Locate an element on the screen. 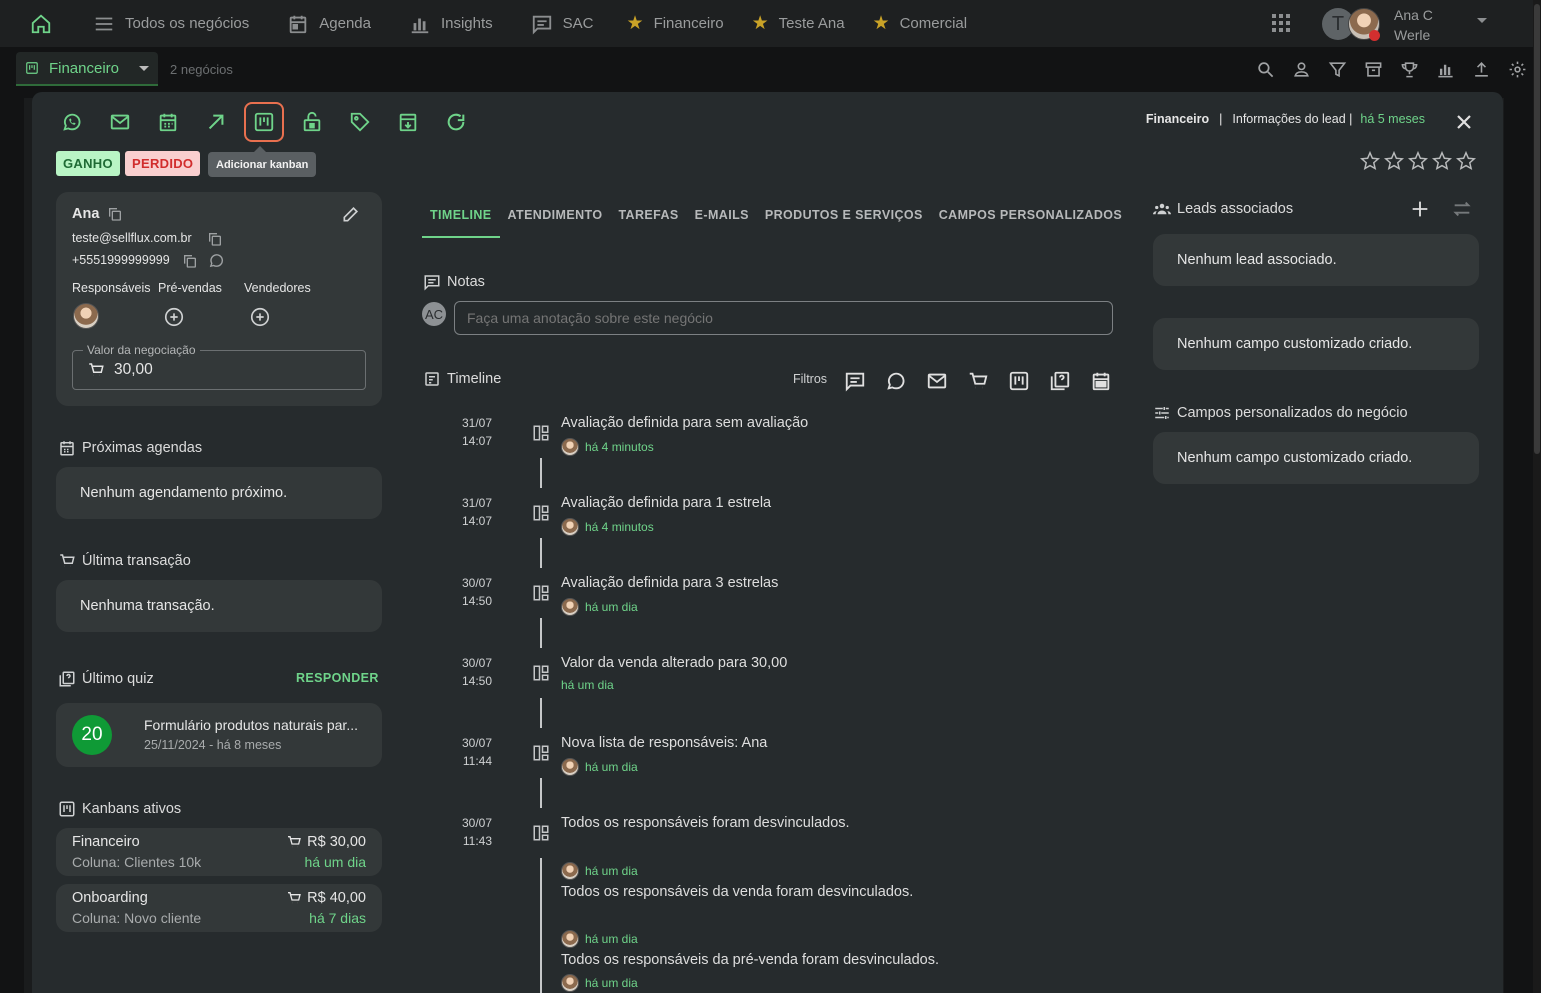  timeline-item-icon is located at coordinates (541, 673).